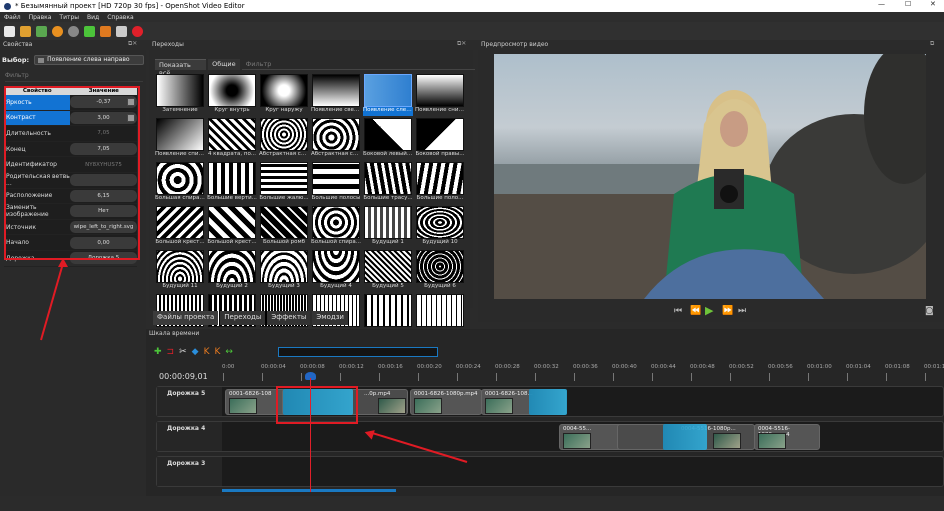 This screenshot has width=944, height=511. I want to click on transition-item: Будущий 1, so click(388, 228).